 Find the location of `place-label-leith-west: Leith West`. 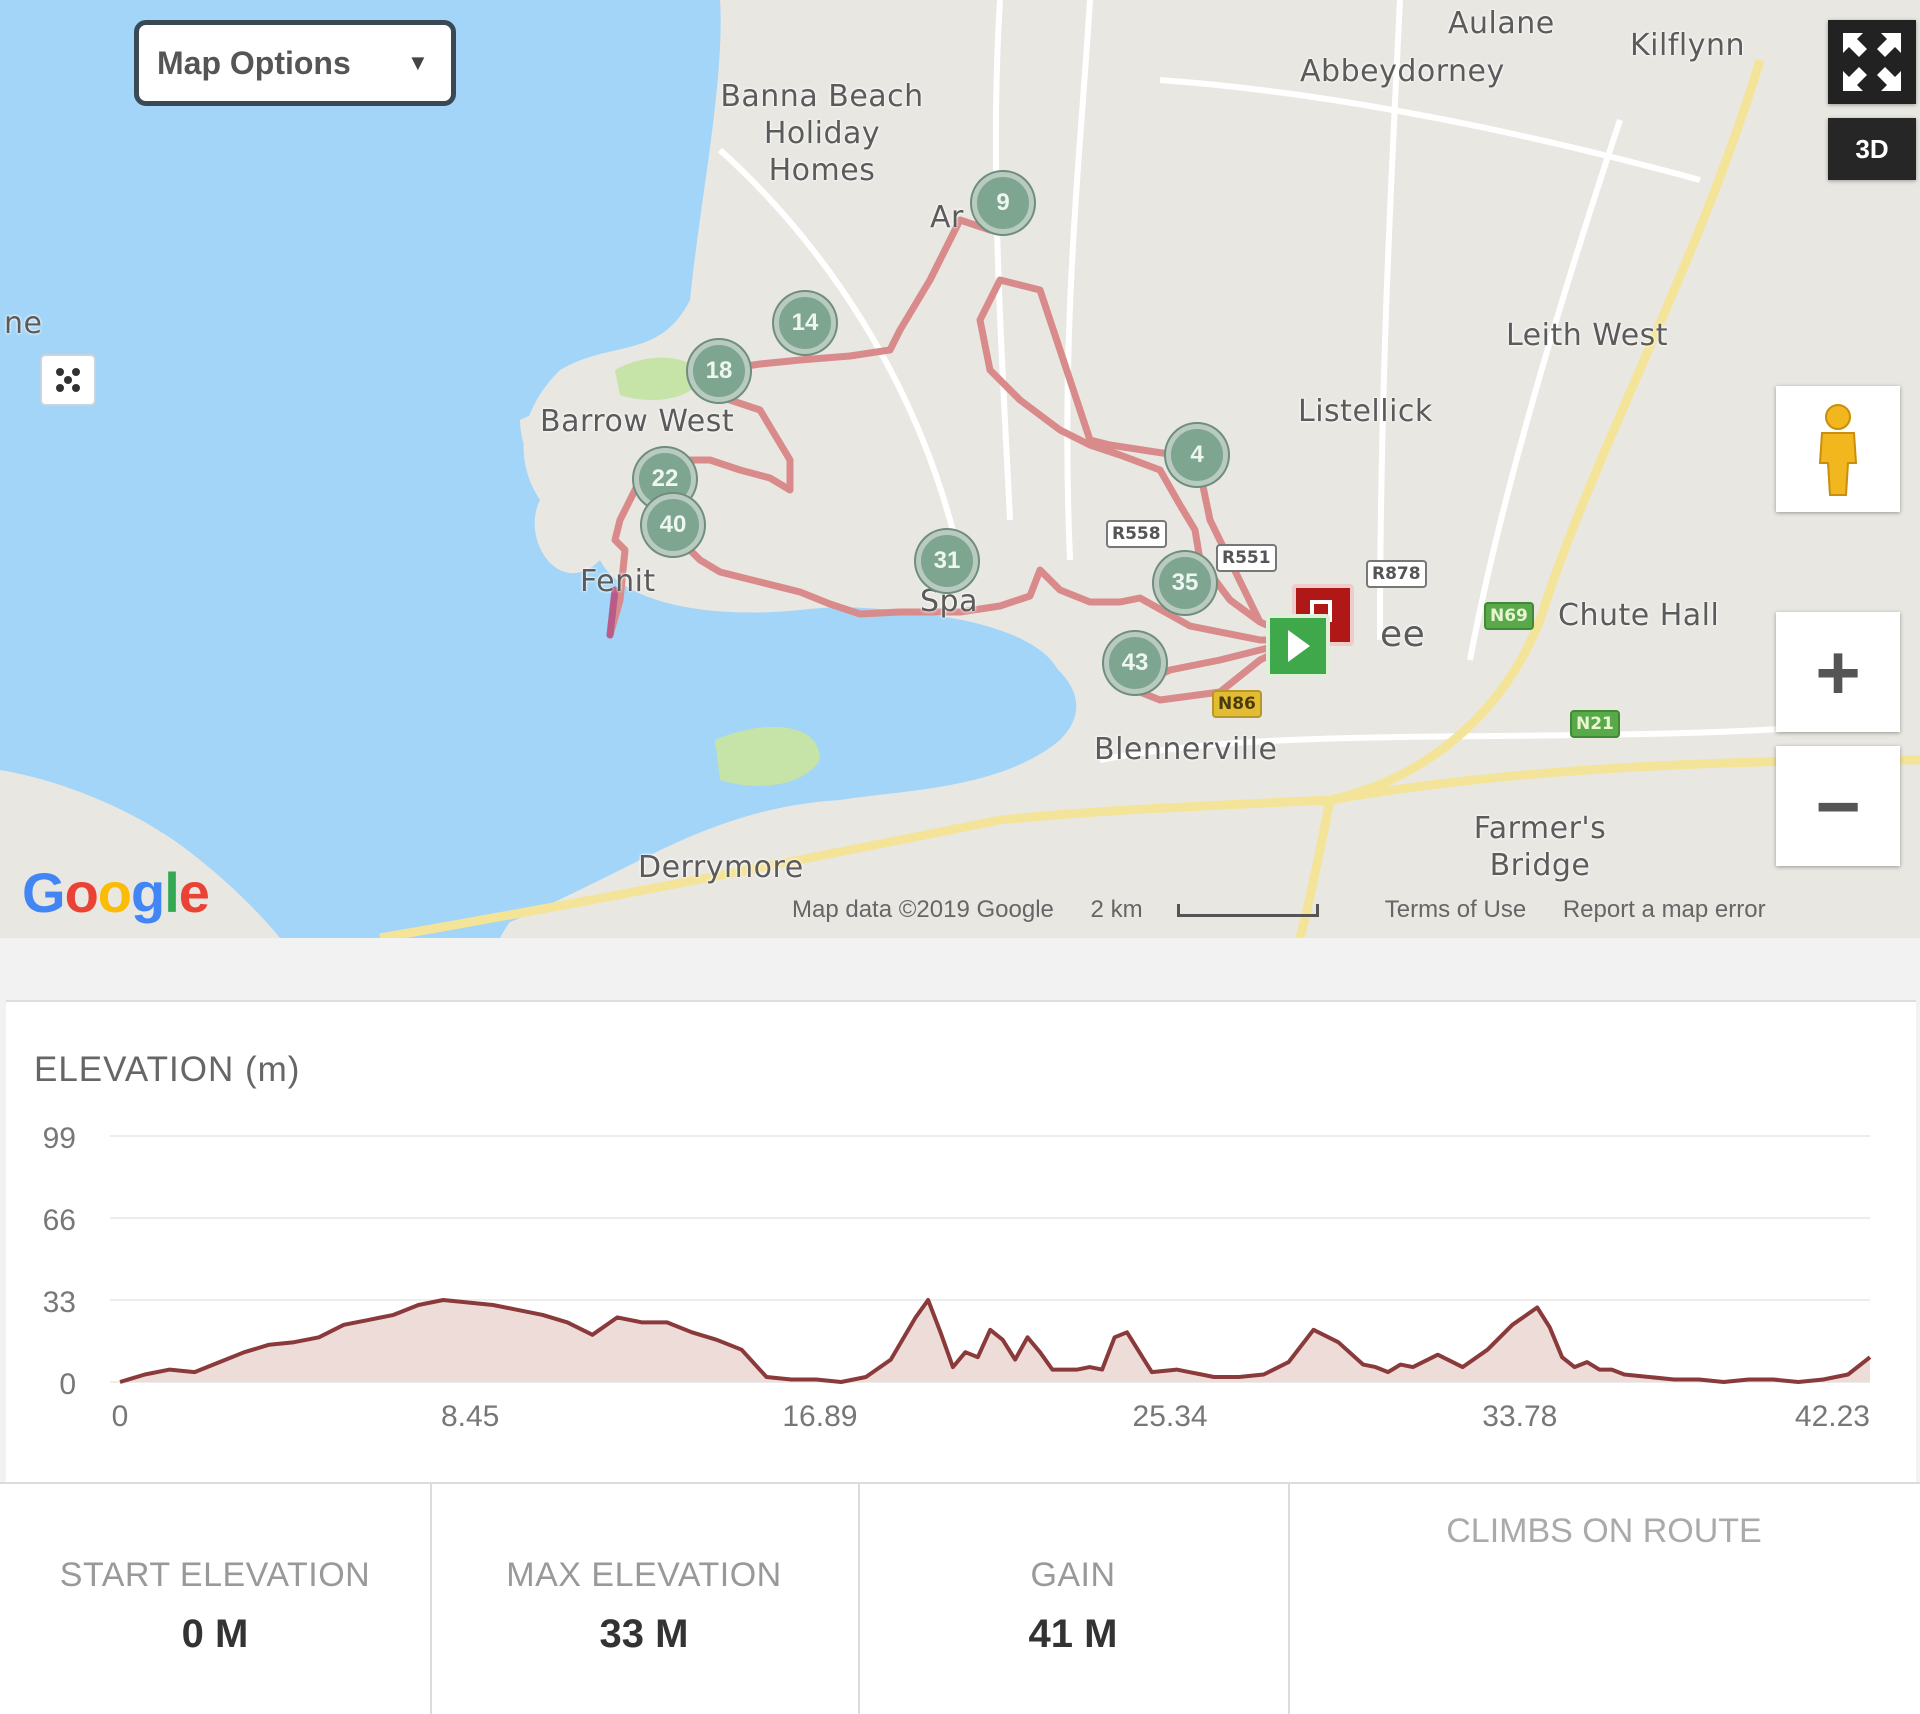

place-label-leith-west: Leith West is located at coordinates (1587, 335).